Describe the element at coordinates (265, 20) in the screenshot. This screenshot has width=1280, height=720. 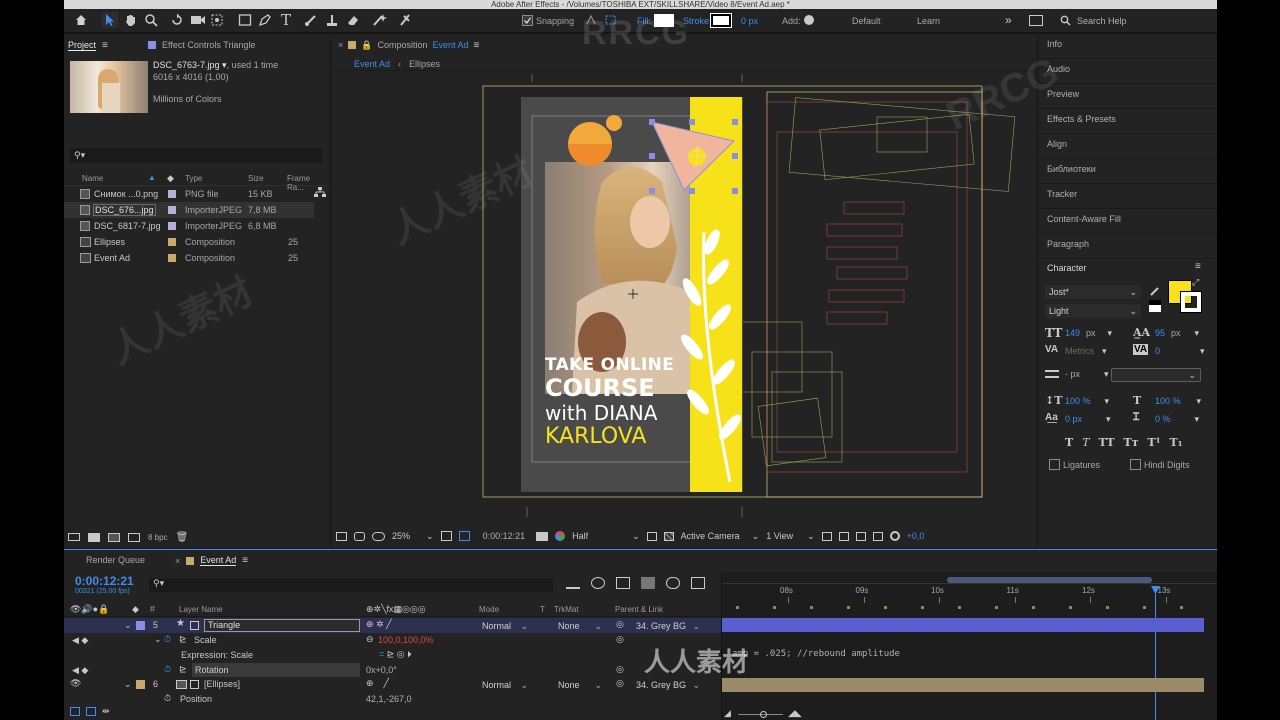
I see `pen-tool-icon` at that location.